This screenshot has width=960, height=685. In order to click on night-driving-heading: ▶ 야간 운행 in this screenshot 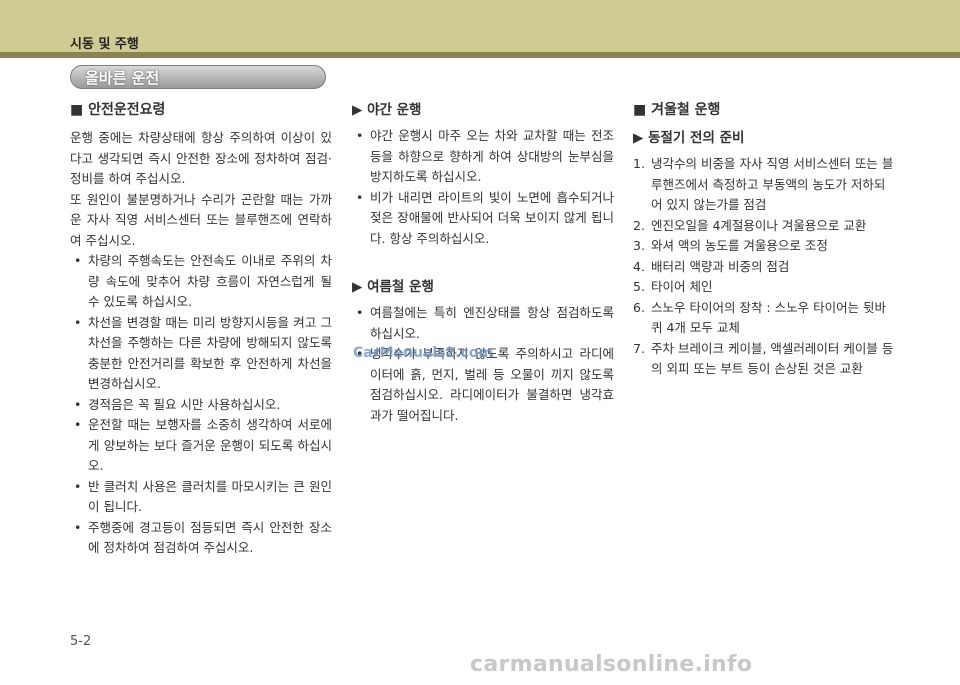, I will do `click(387, 110)`.